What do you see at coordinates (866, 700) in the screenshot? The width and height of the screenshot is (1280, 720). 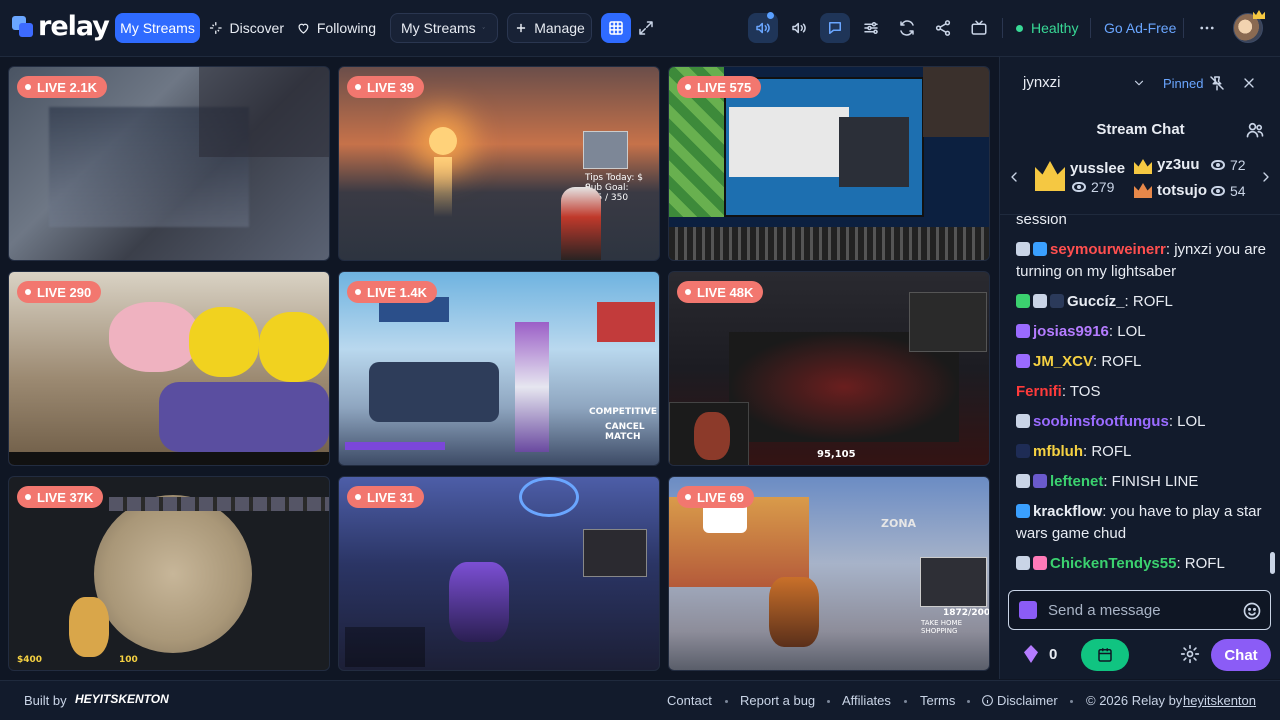 I see `affiliates-link: Affiliates` at bounding box center [866, 700].